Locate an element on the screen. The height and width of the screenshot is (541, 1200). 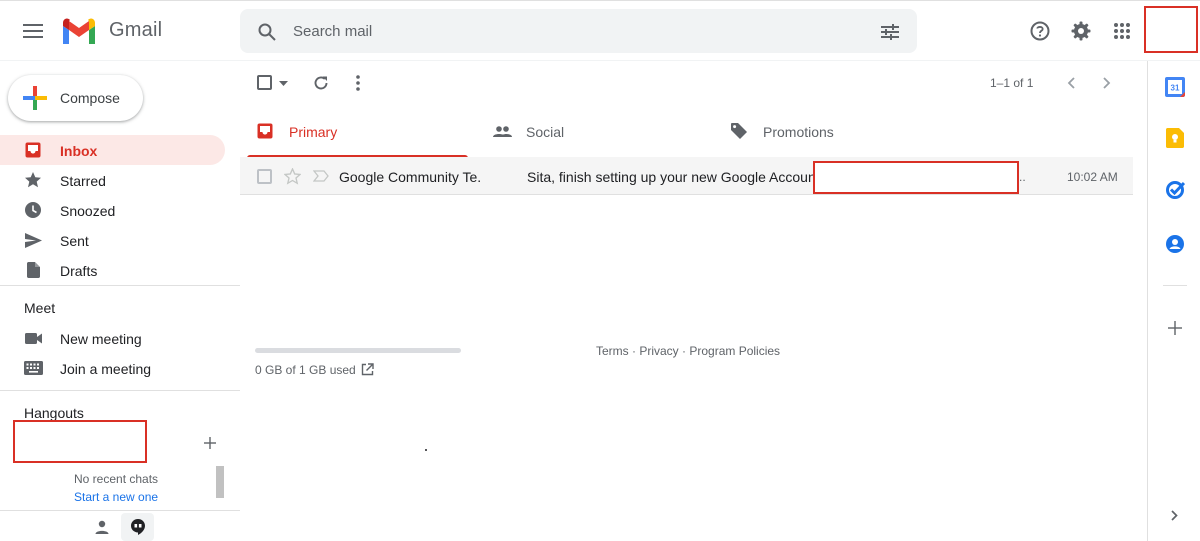
row-checkbox is located at coordinates (264, 176).